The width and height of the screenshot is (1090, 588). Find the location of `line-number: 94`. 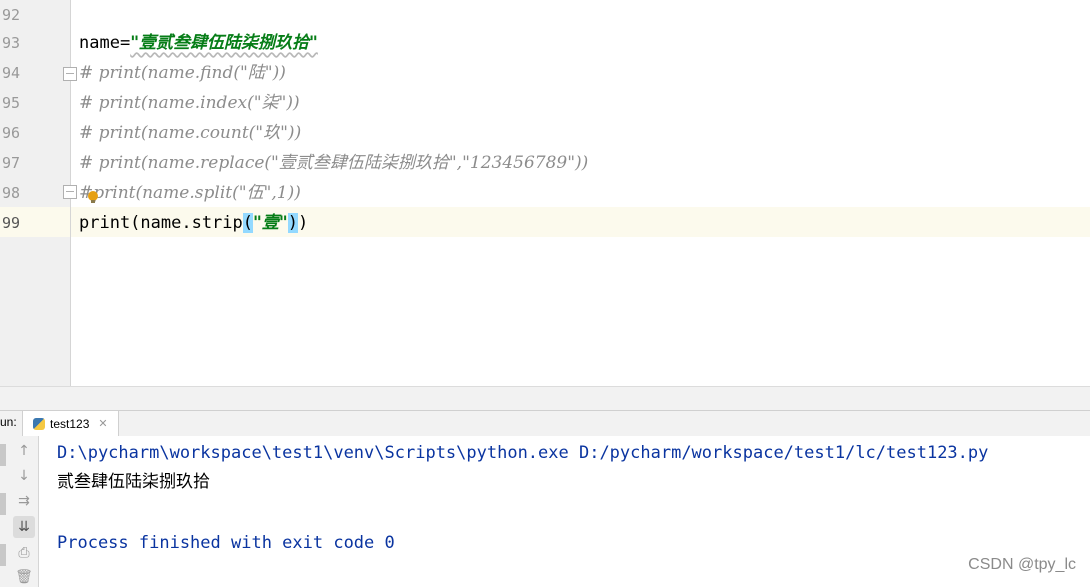

line-number: 94 is located at coordinates (10, 73).